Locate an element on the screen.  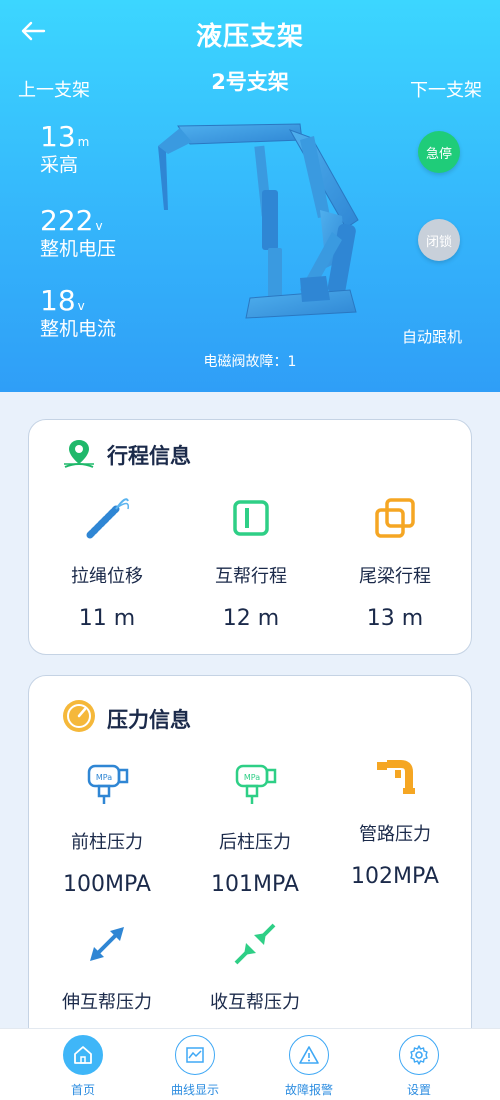
tab-fault-alarm: 故障报警 is located at coordinates (309, 1066).